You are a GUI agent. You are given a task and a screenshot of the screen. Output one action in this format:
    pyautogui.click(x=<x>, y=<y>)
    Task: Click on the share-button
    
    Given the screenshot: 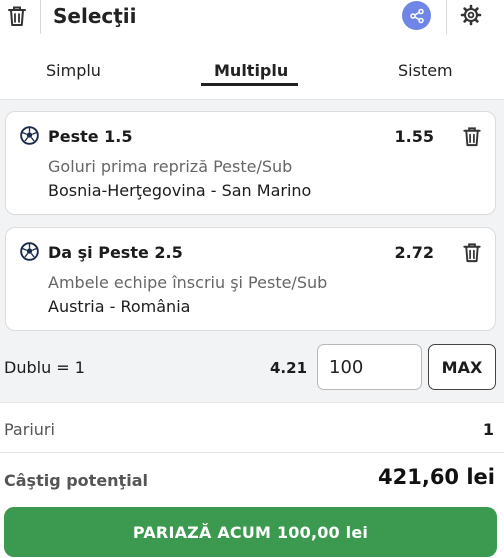 What is the action you would take?
    pyautogui.click(x=416, y=15)
    